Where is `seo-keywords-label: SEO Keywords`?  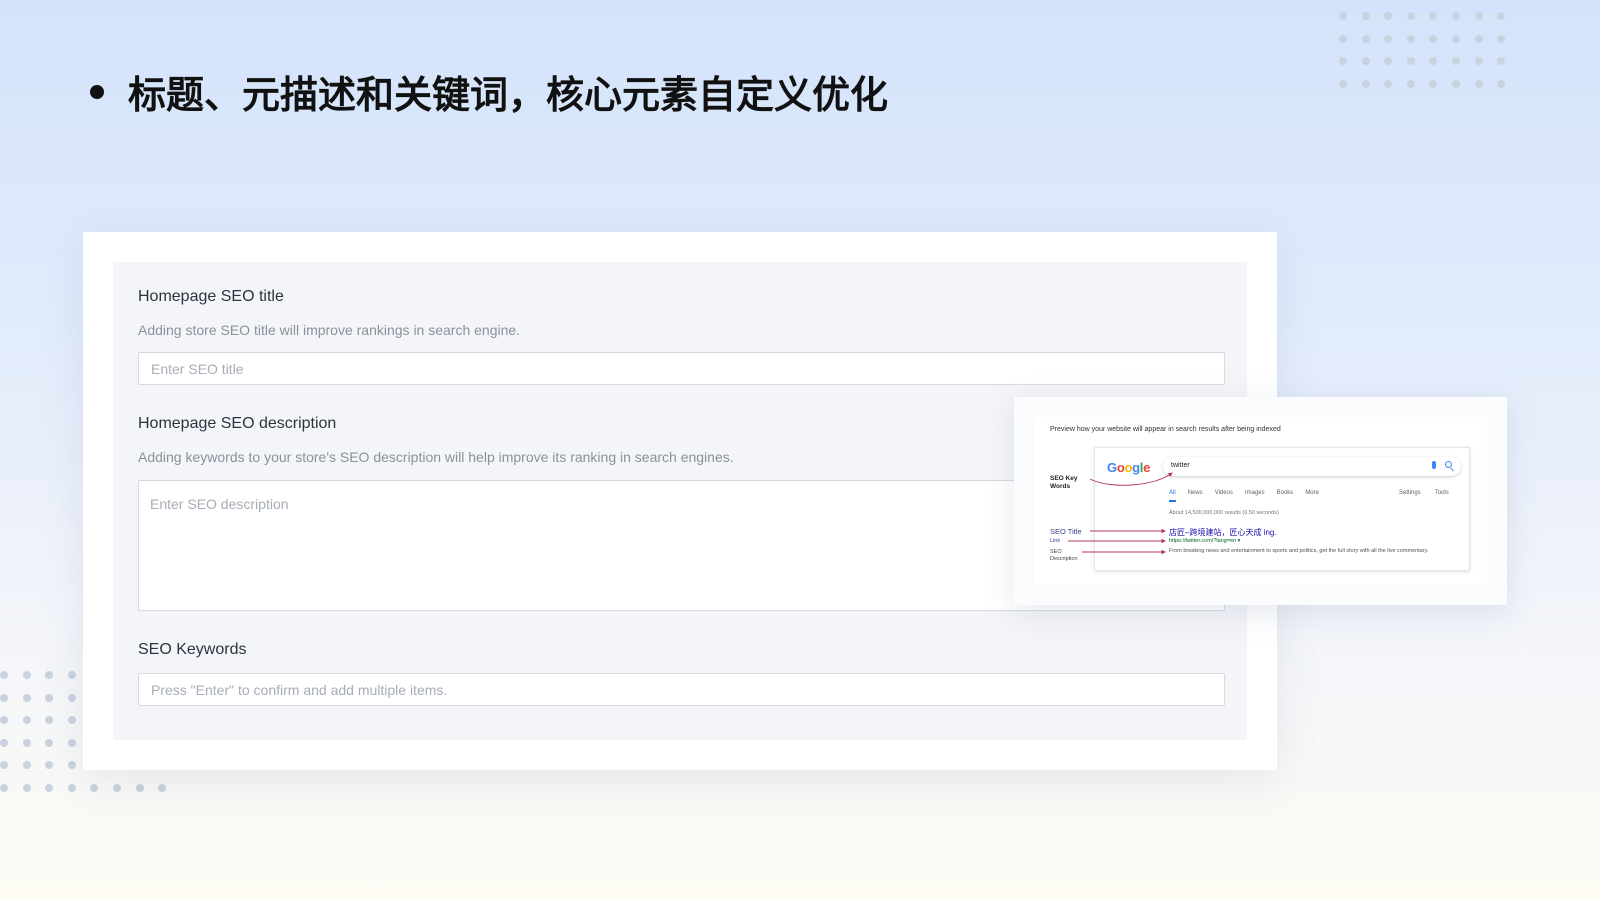 seo-keywords-label: SEO Keywords is located at coordinates (192, 649).